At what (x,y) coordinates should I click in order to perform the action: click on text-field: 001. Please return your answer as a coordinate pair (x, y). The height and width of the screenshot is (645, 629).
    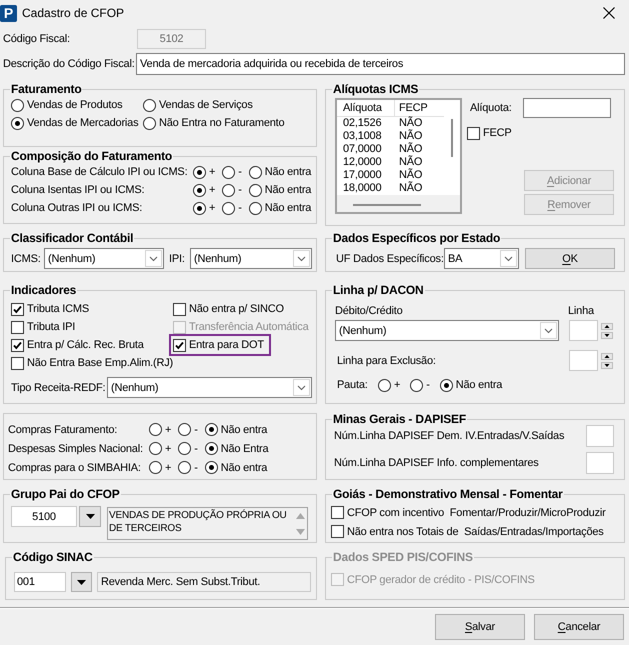
    Looking at the image, I should click on (40, 582).